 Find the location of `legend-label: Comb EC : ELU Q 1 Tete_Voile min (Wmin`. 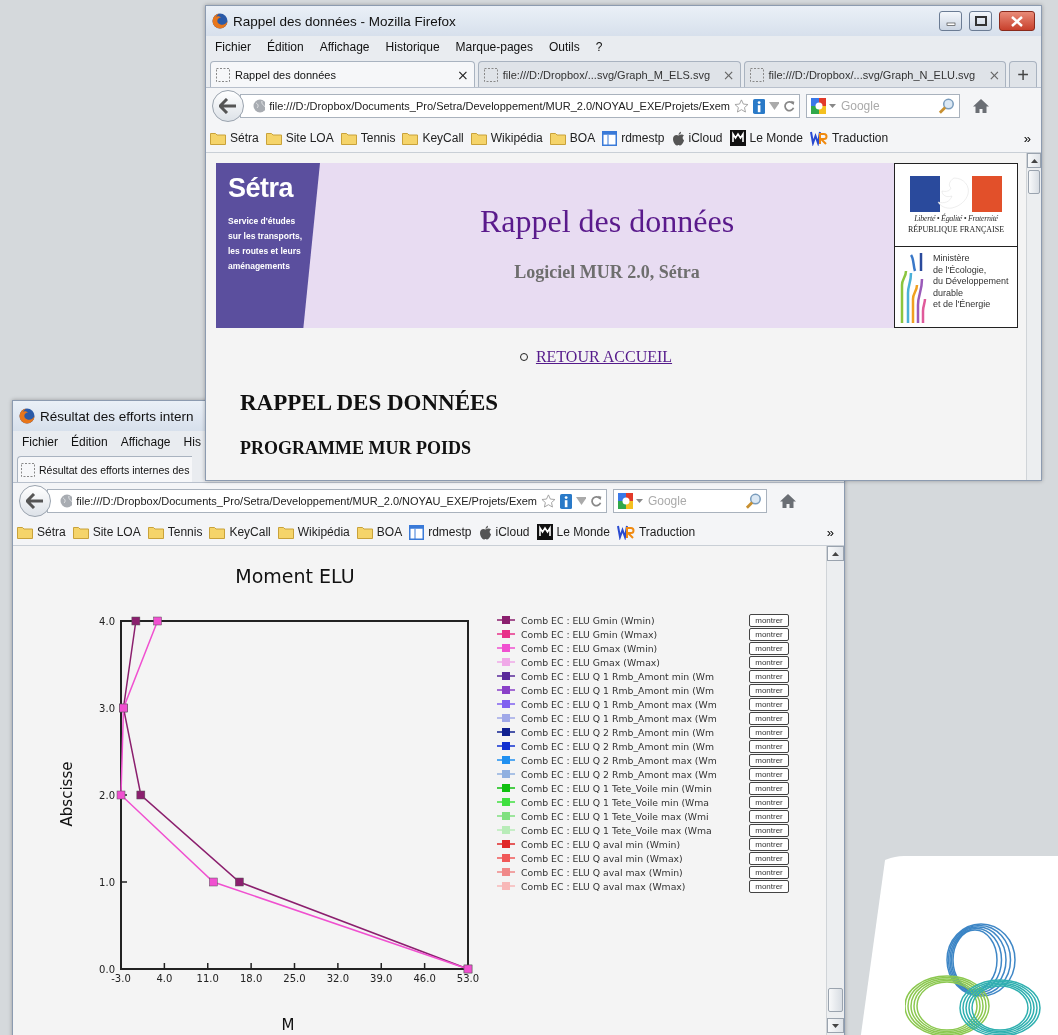

legend-label: Comb EC : ELU Q 1 Tete_Voile min (Wmin is located at coordinates (616, 788).